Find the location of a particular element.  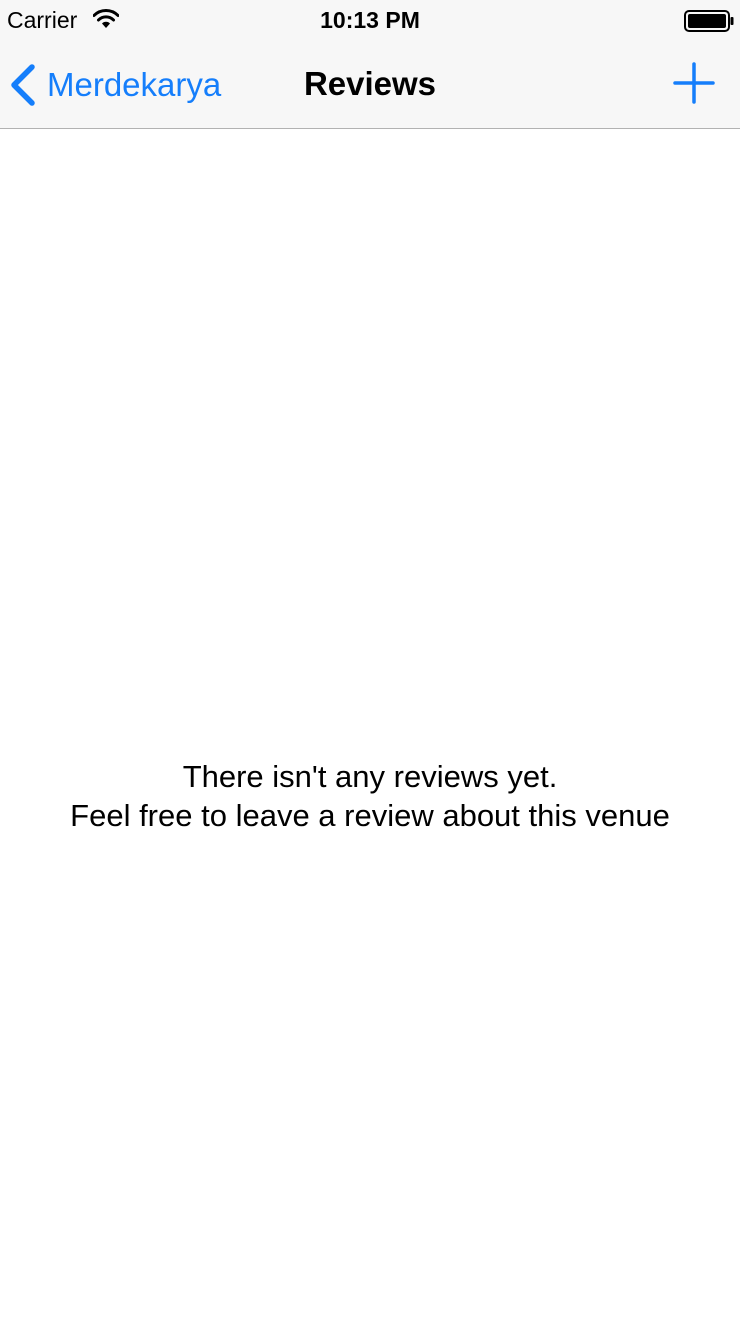

status-time: 10:13 PM is located at coordinates (370, 20).